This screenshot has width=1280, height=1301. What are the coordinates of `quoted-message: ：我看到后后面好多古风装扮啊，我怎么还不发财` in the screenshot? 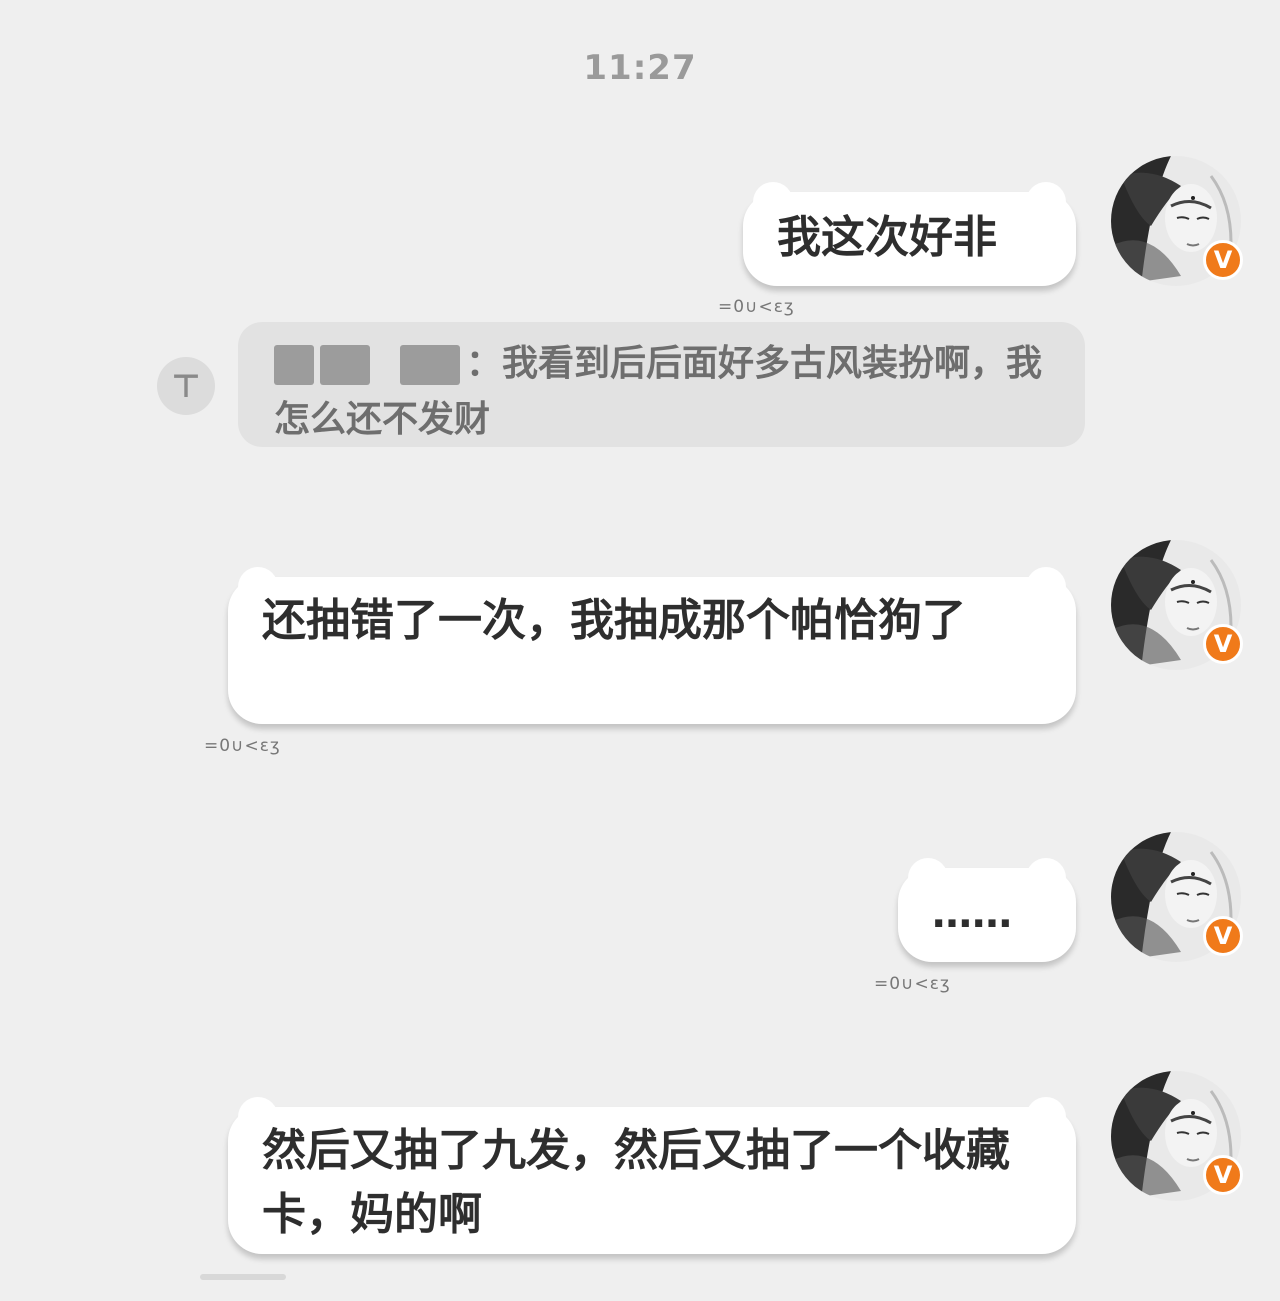 It's located at (661, 384).